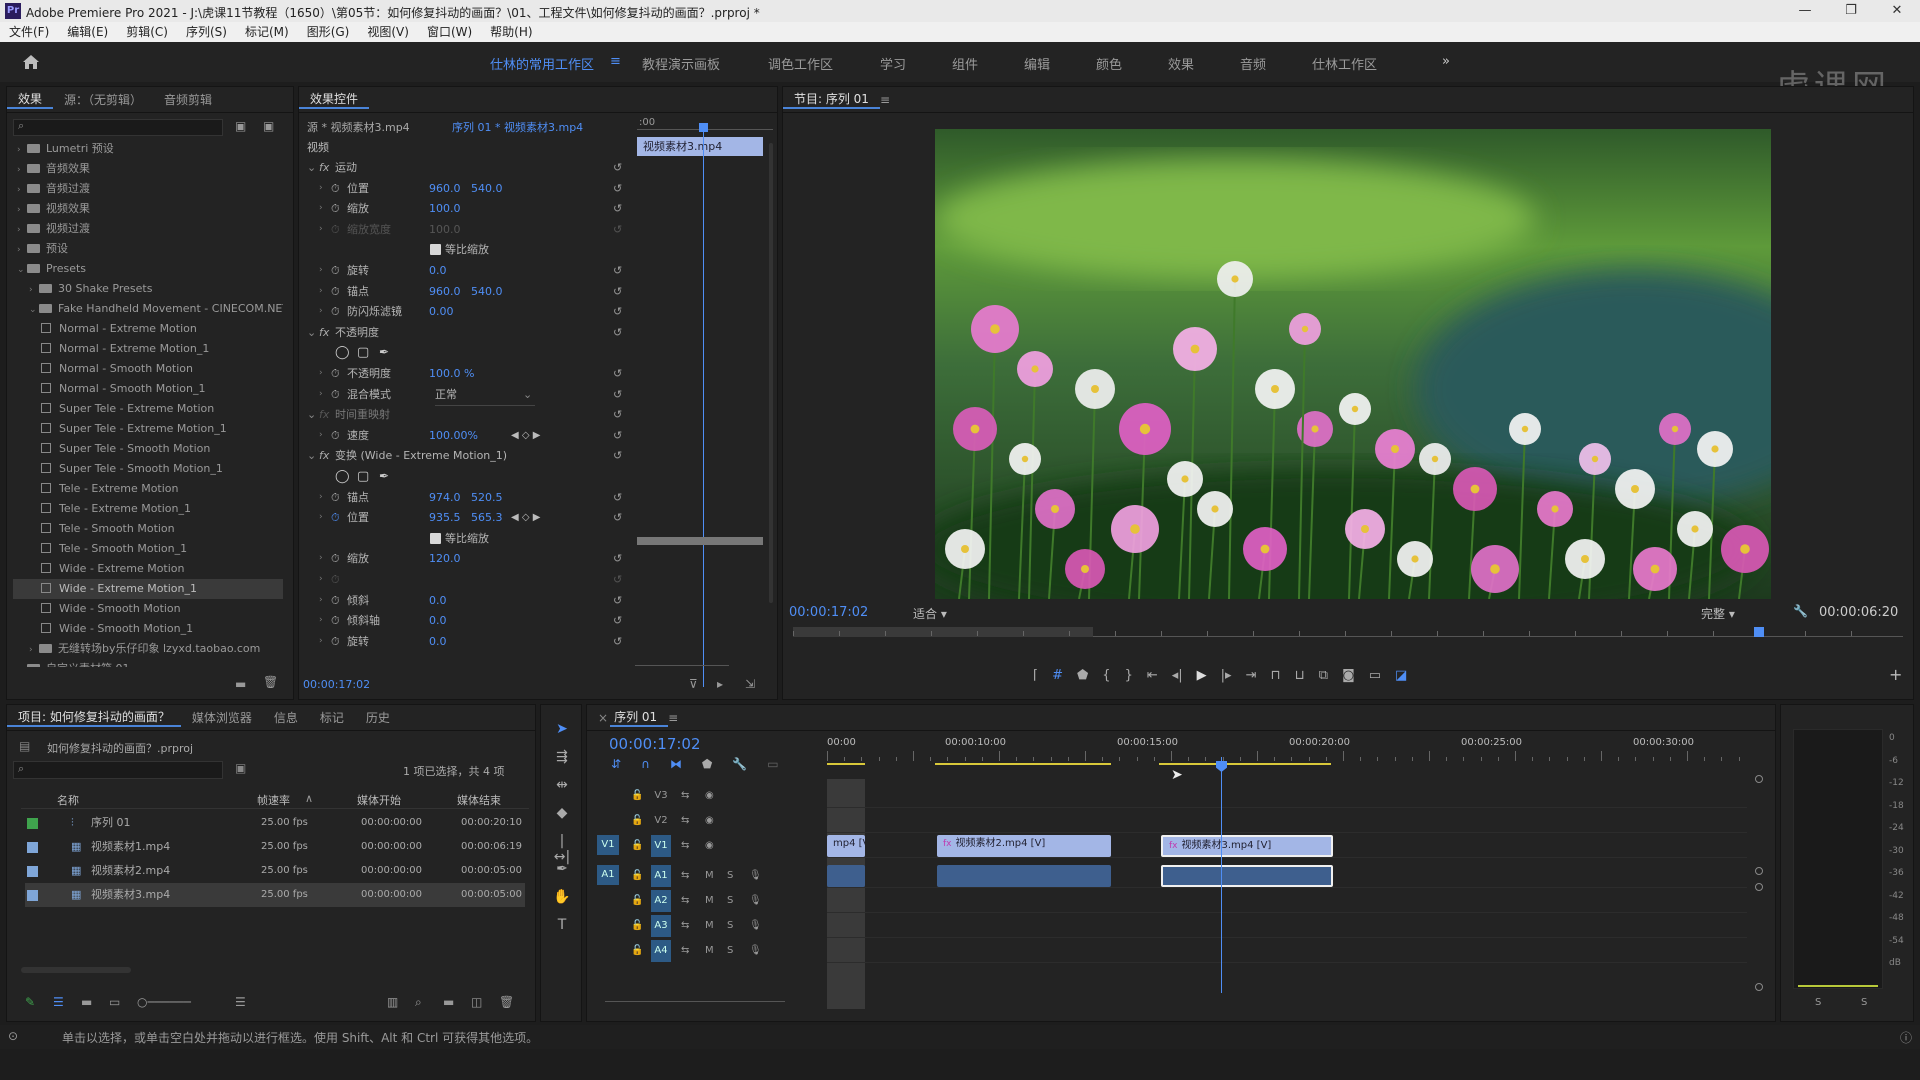  I want to click on accelerated-effects-icon: ▣, so click(268, 126).